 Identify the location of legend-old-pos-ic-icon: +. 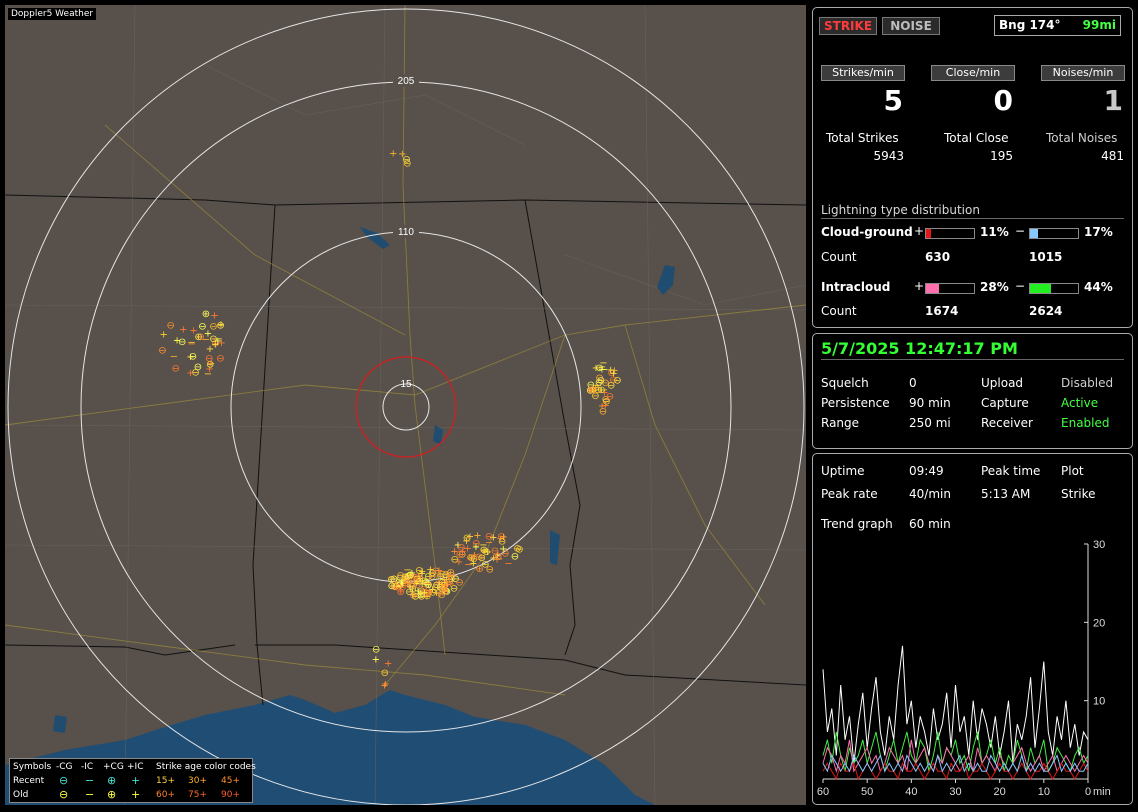
(136, 794).